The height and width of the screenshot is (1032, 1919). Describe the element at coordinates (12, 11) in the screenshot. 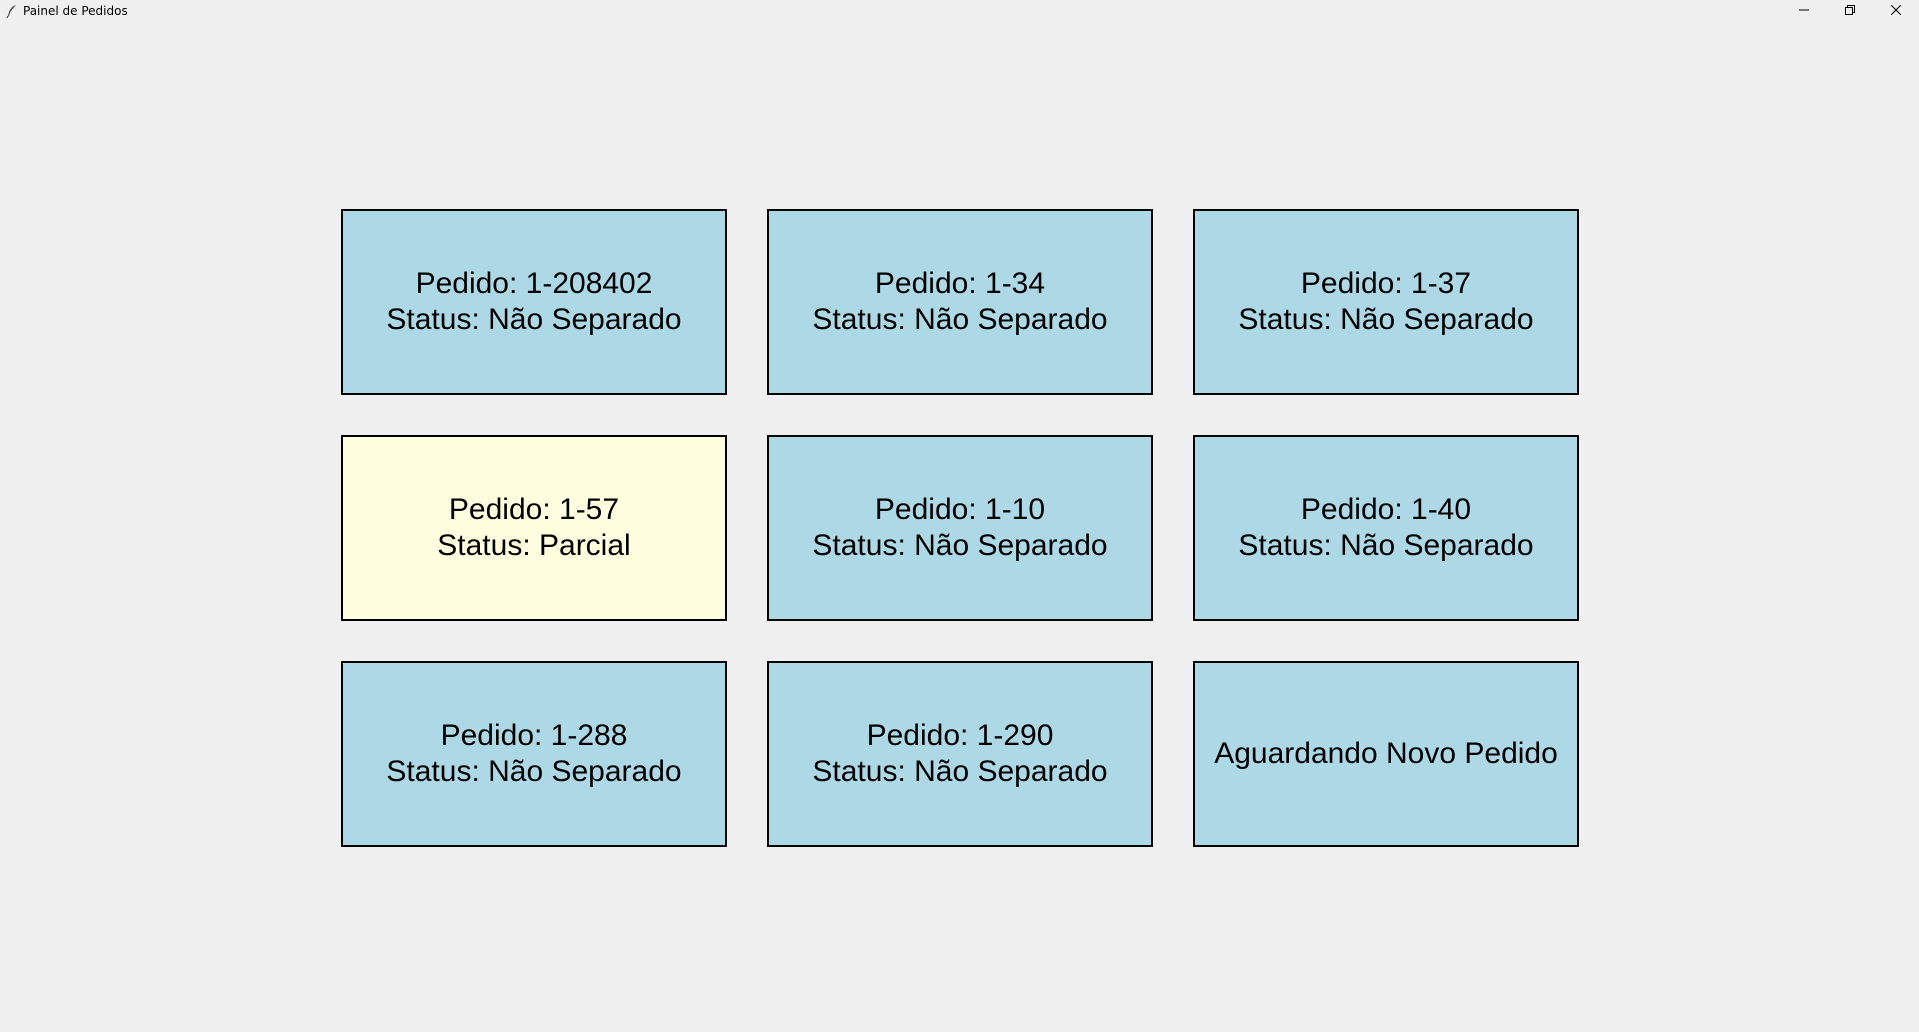

I see `feather-icon` at that location.